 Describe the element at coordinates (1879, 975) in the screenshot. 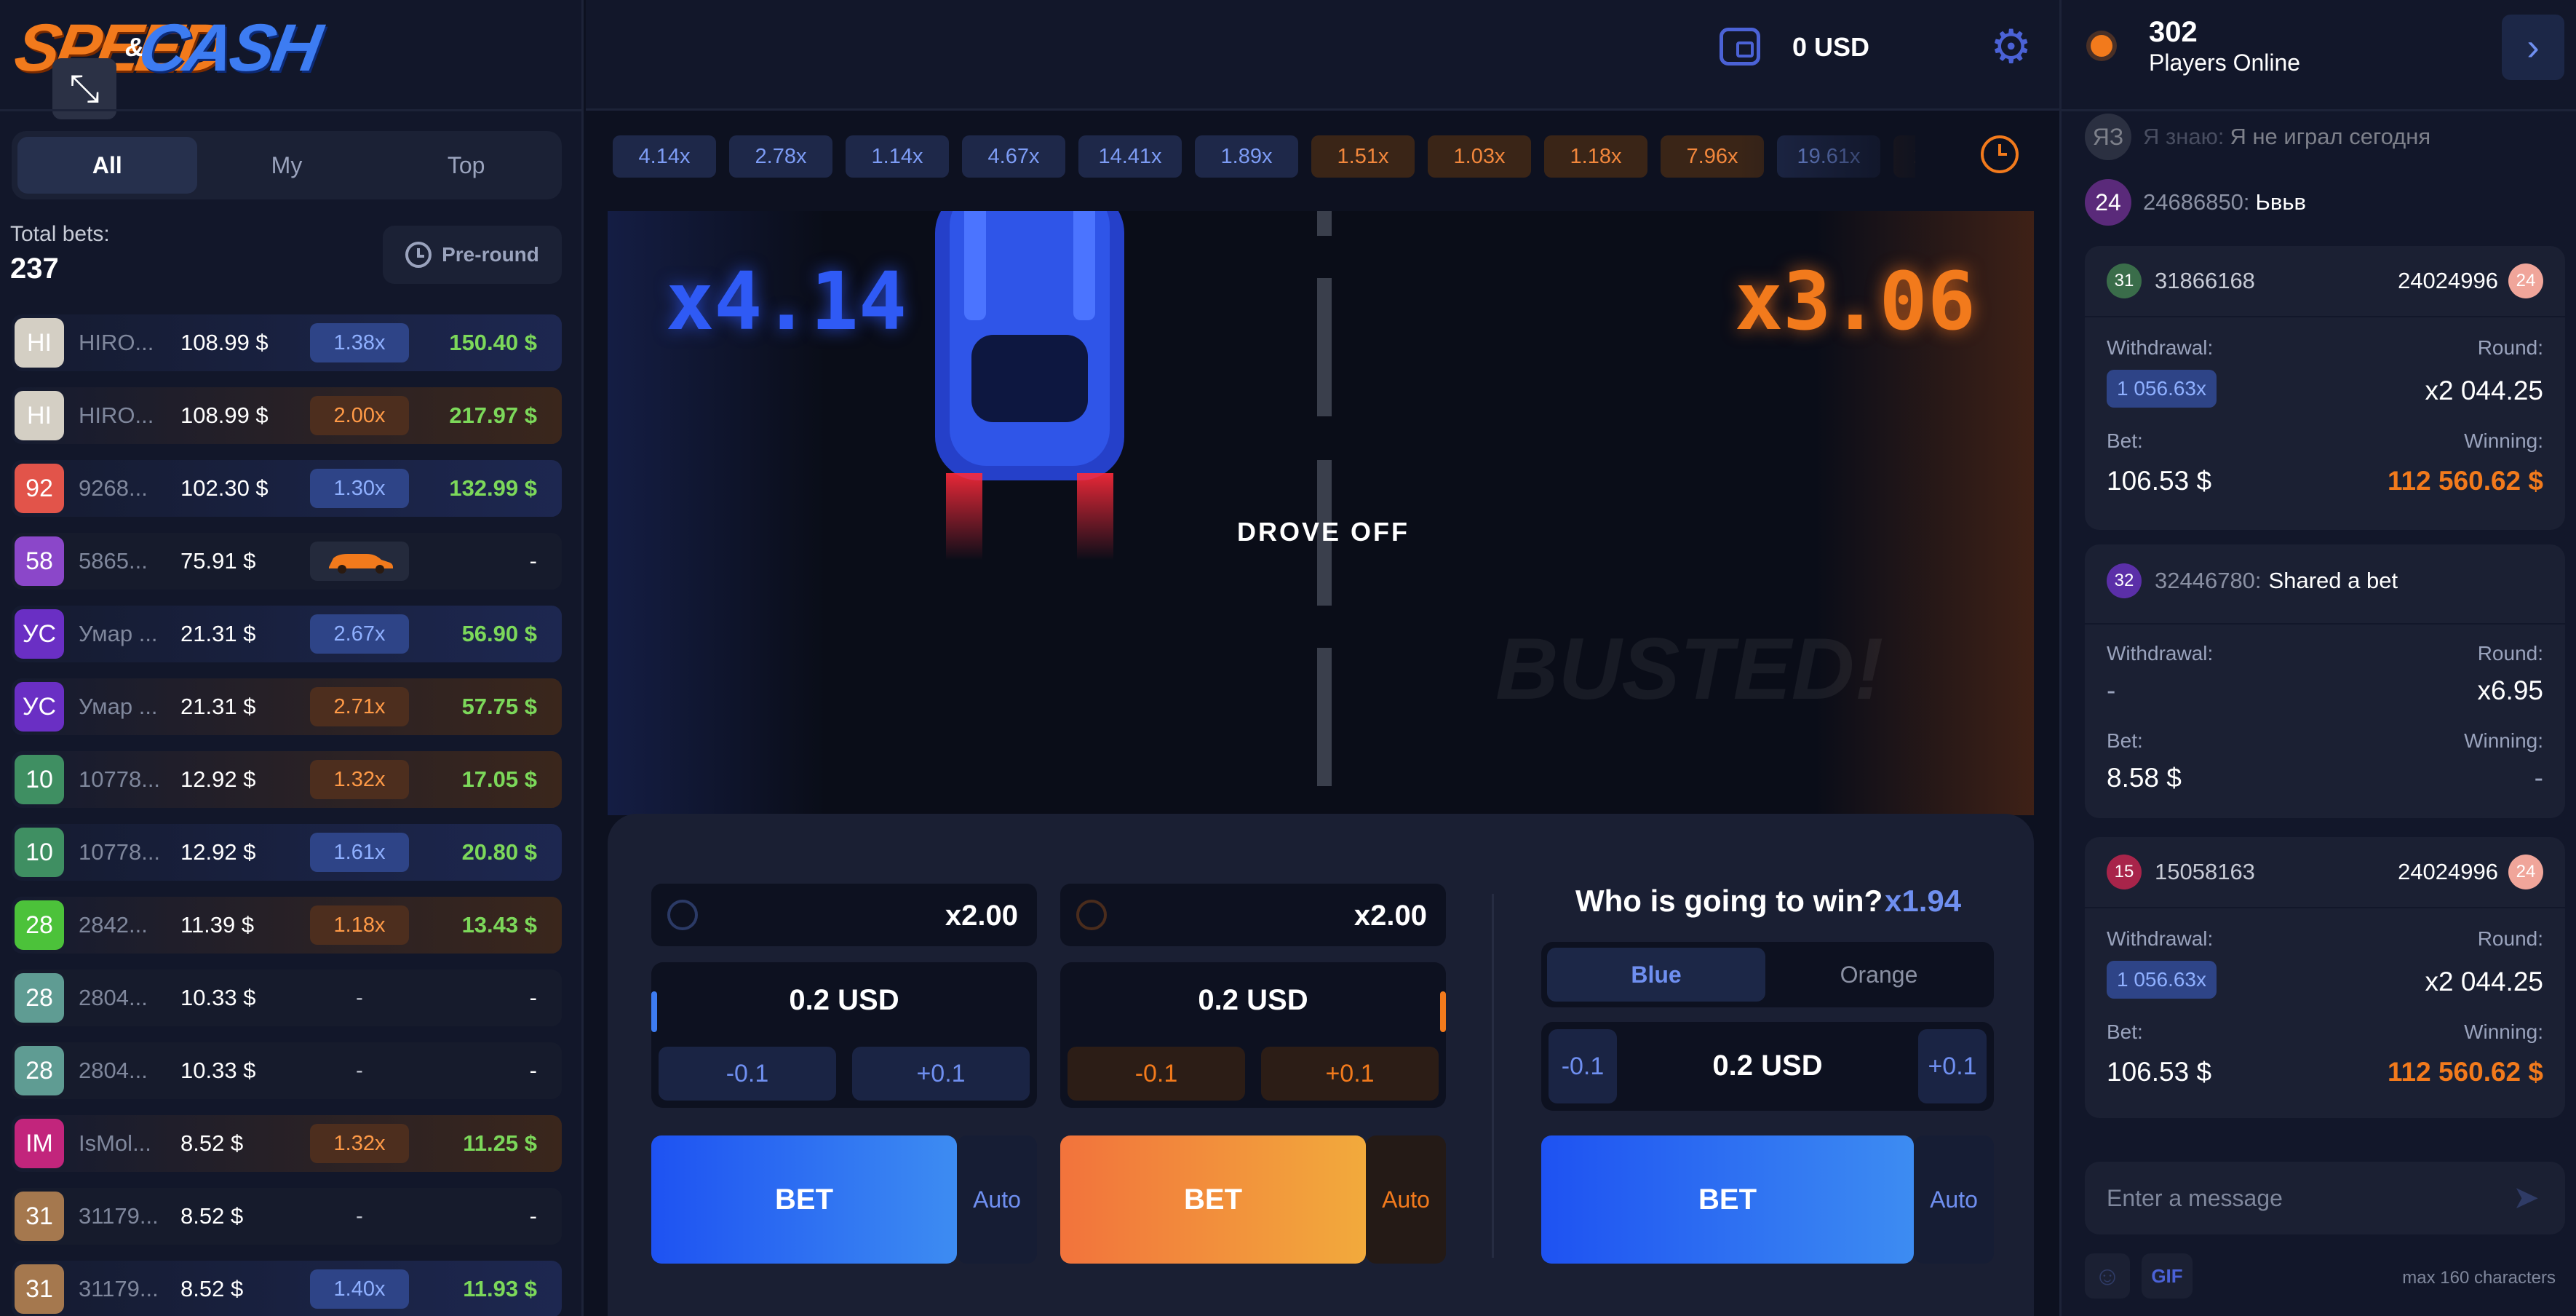

I see `option-orange: Orange` at that location.